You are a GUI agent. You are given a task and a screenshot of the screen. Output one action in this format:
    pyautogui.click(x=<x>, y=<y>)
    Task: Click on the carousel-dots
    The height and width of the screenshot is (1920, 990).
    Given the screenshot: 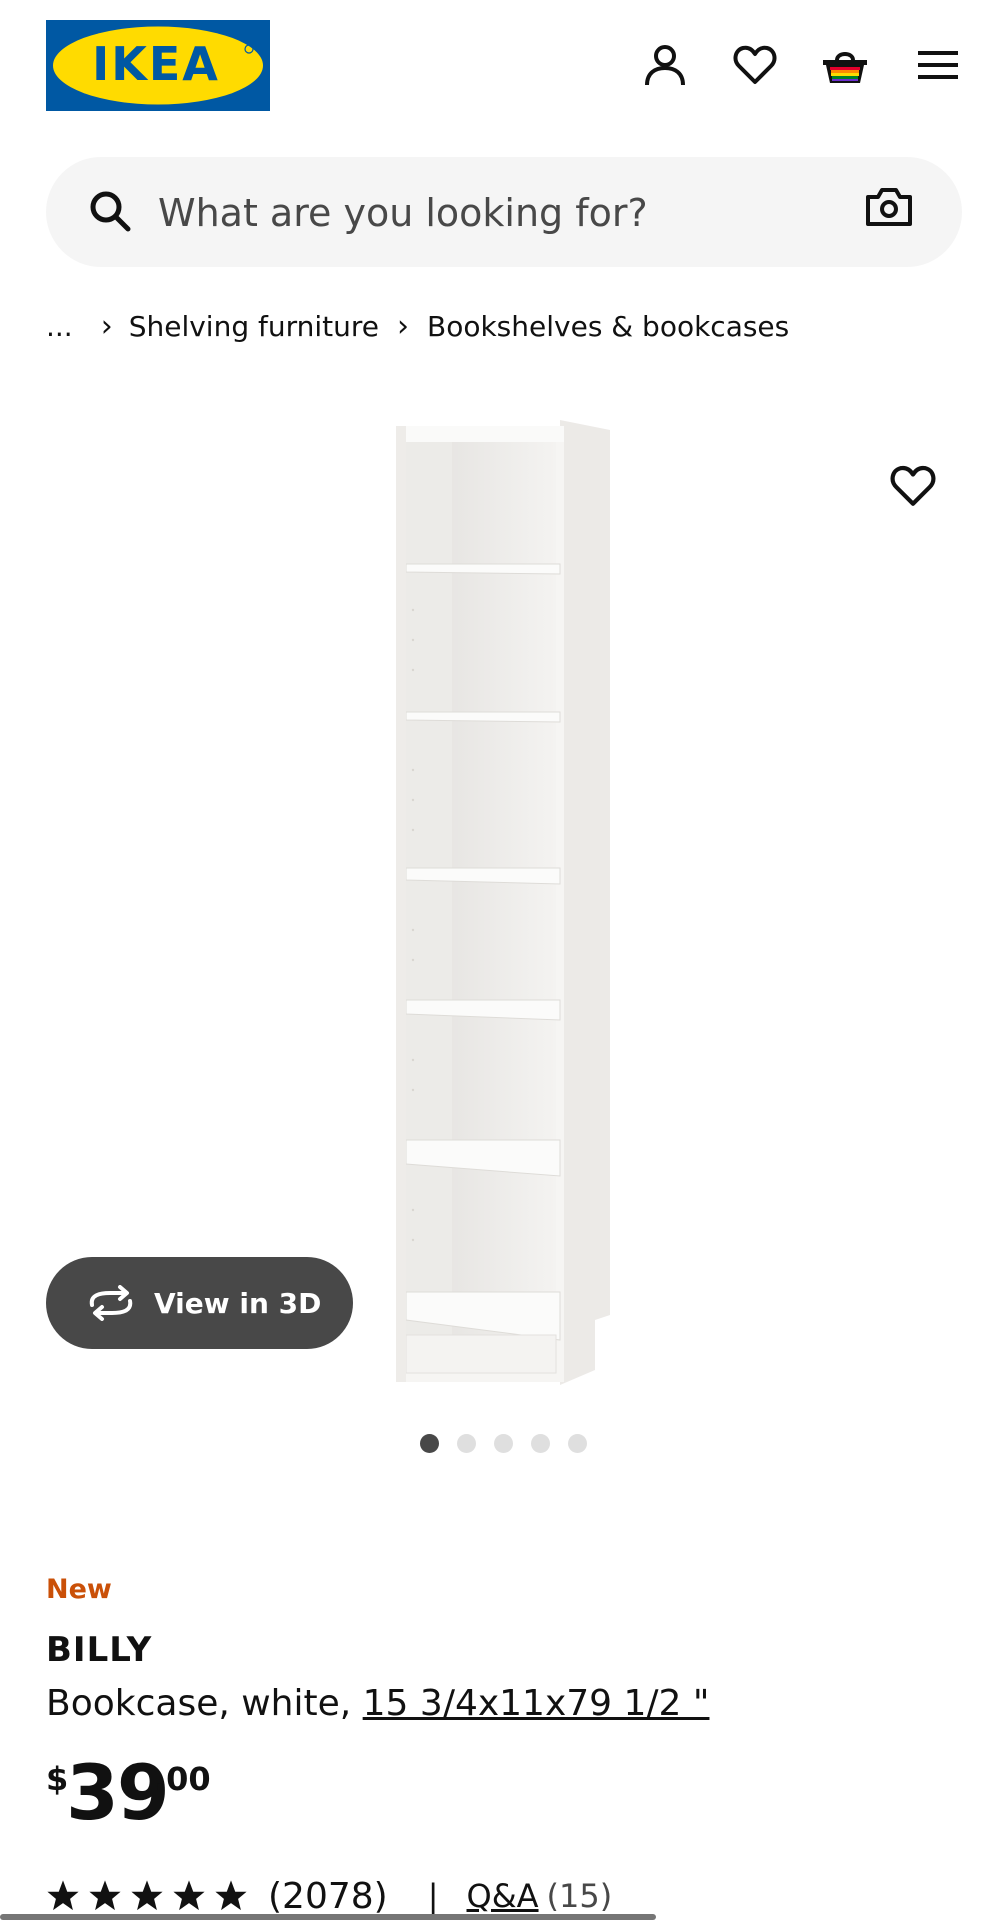 What is the action you would take?
    pyautogui.click(x=503, y=1443)
    